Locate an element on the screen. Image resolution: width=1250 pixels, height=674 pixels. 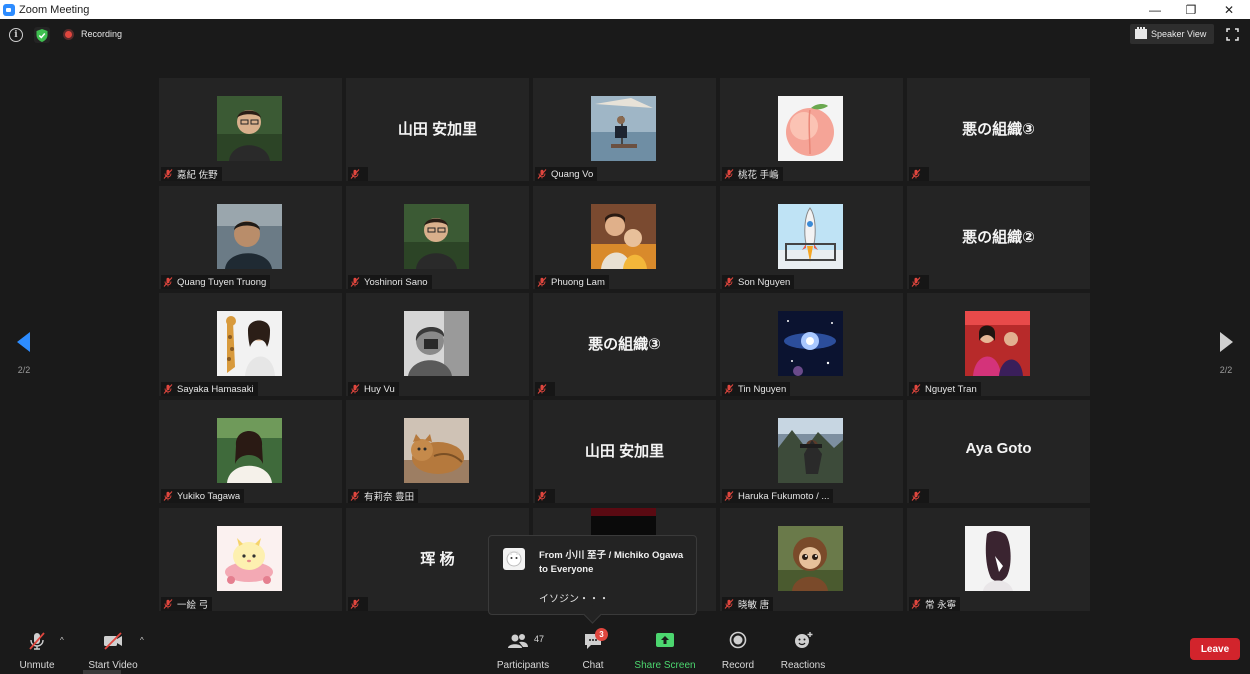
participant-tile: Son Nguyen is located at coordinates (811, 237).